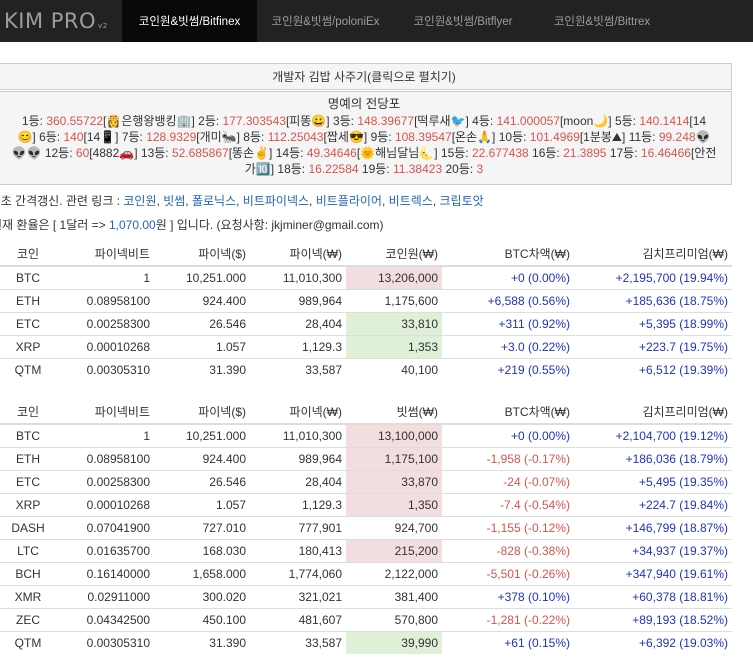 This screenshot has height=662, width=753. I want to click on rank-score: 177.303543, so click(254, 121).